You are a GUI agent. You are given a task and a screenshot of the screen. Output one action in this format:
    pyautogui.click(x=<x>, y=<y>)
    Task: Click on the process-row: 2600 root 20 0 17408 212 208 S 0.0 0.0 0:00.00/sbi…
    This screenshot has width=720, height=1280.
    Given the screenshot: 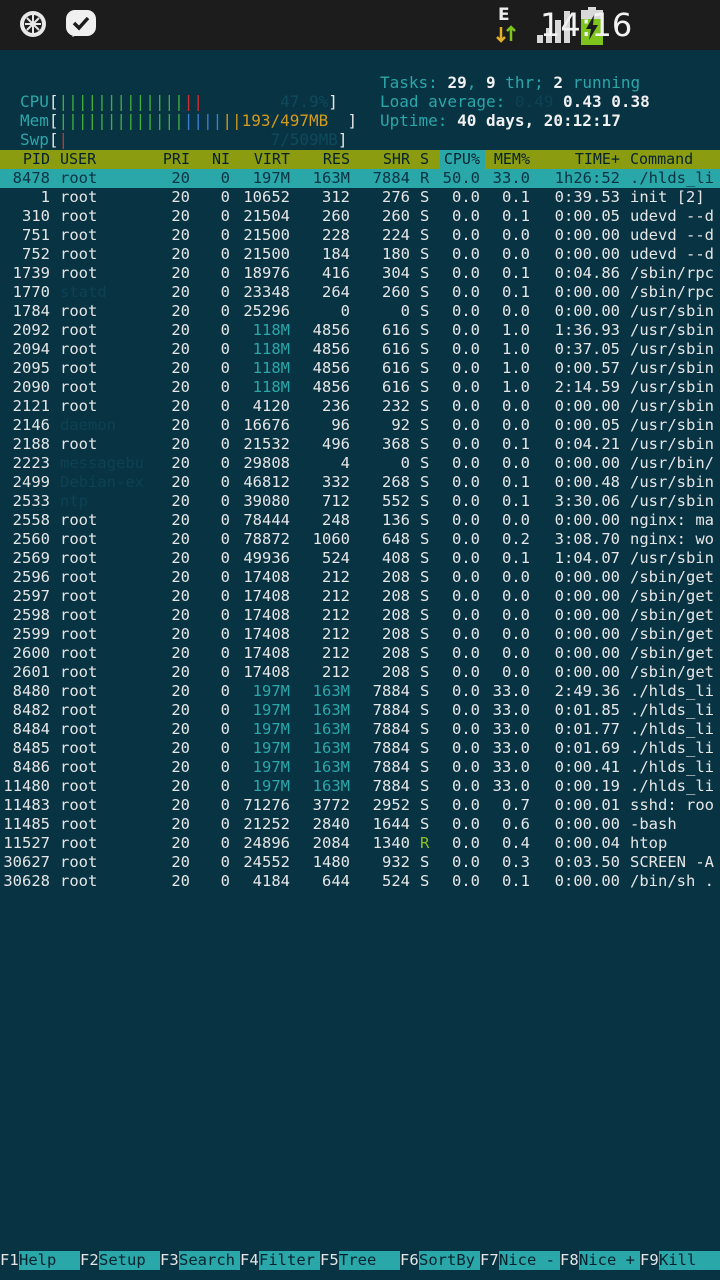 What is the action you would take?
    pyautogui.click(x=360, y=653)
    